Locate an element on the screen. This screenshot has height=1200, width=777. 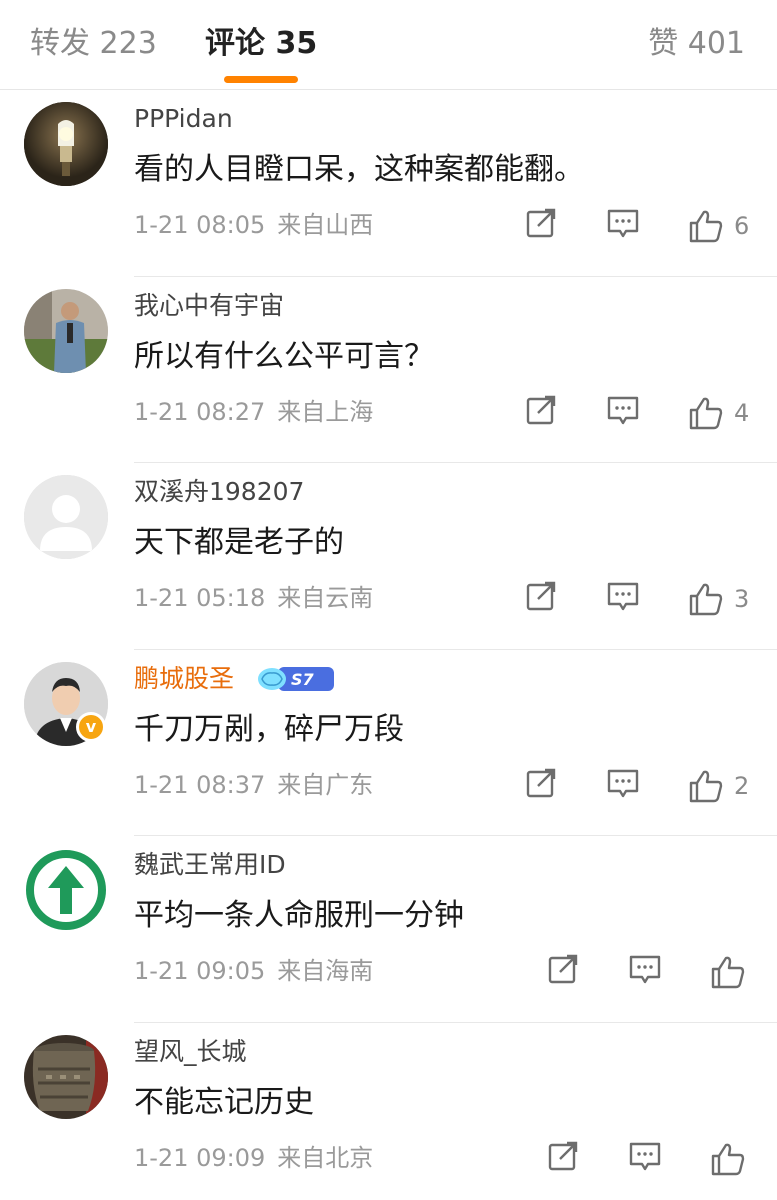
comment-time: 1-21 08:37 is located at coordinates (200, 784).